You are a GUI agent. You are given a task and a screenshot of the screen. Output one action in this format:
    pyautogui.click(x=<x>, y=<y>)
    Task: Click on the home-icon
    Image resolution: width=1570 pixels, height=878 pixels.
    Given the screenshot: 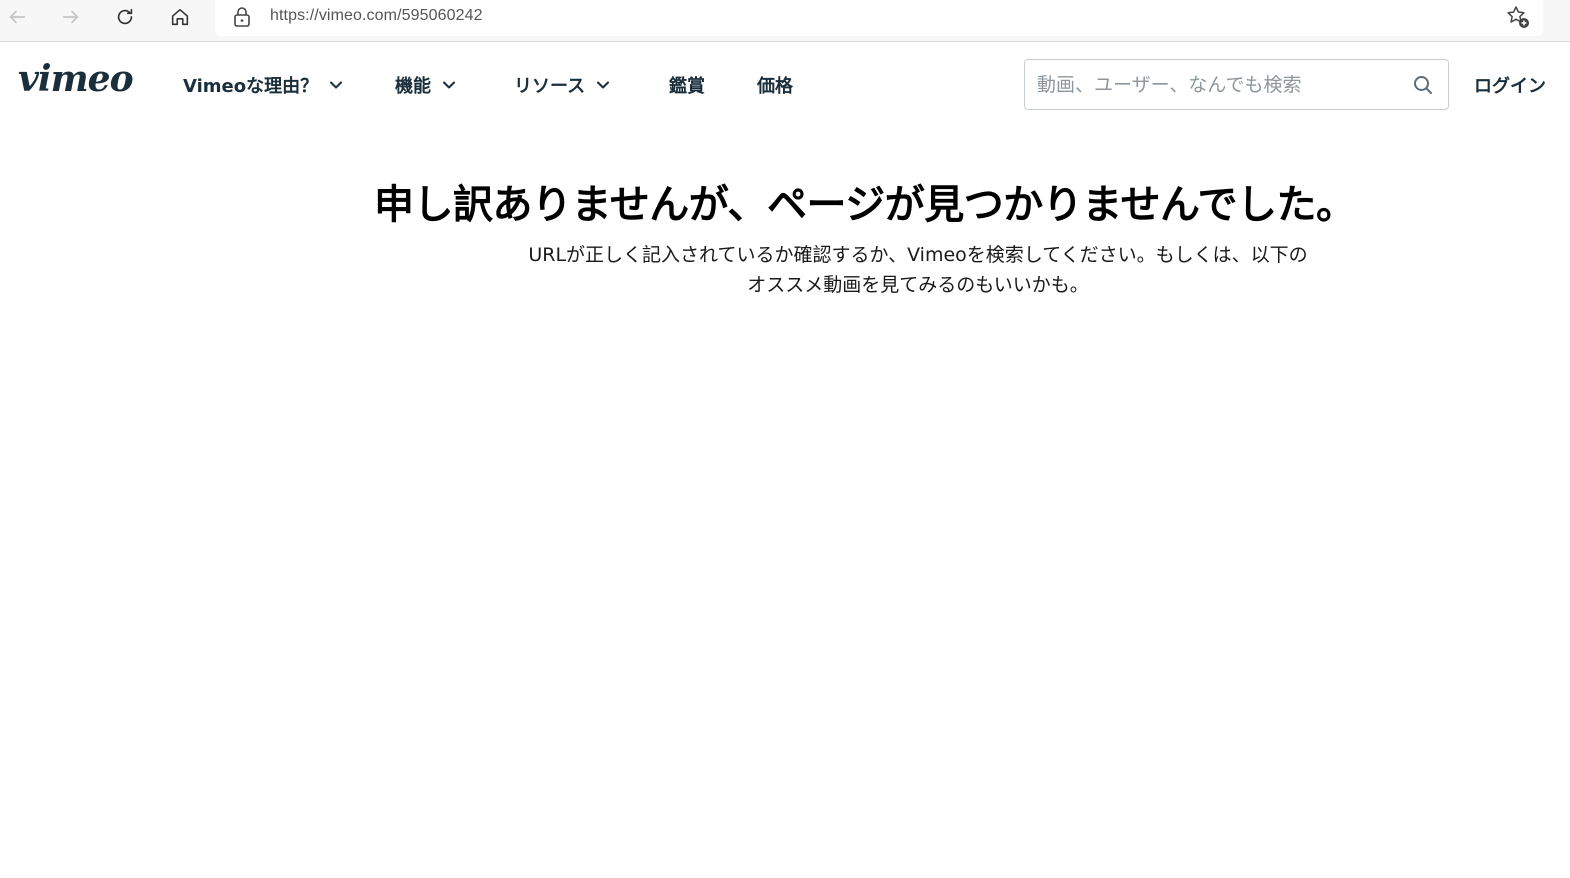 What is the action you would take?
    pyautogui.click(x=180, y=17)
    